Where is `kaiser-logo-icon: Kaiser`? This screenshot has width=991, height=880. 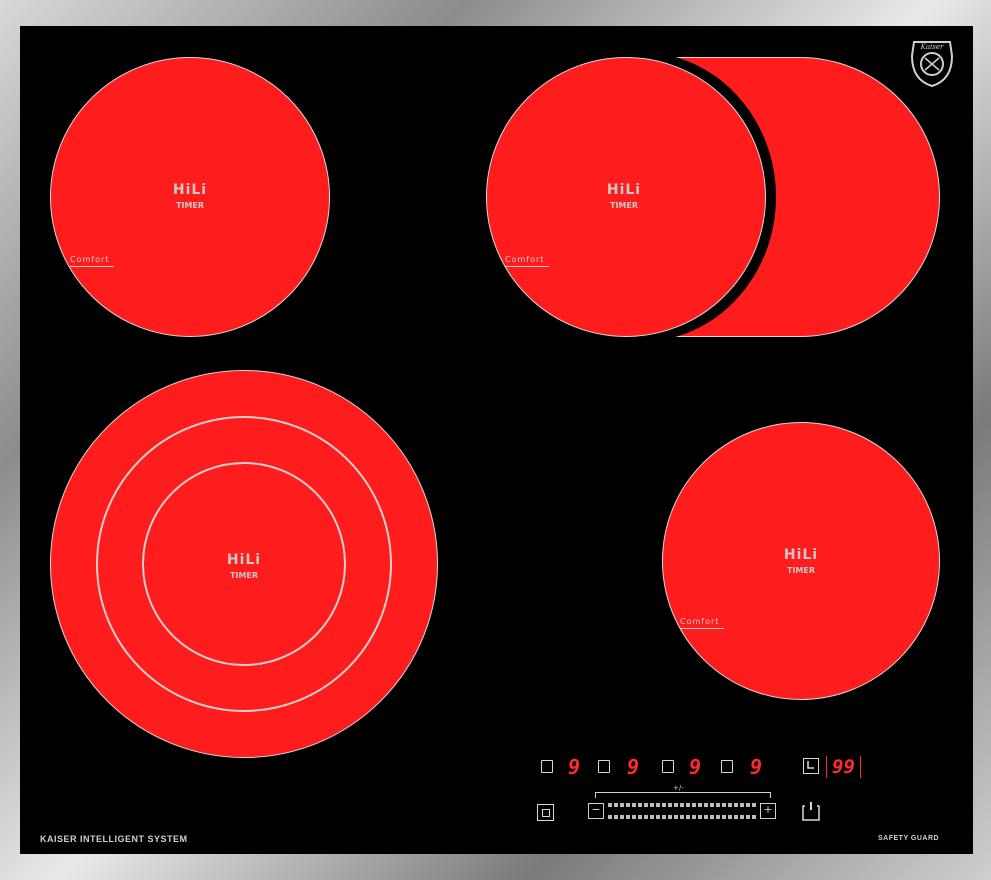 kaiser-logo-icon: Kaiser is located at coordinates (932, 63).